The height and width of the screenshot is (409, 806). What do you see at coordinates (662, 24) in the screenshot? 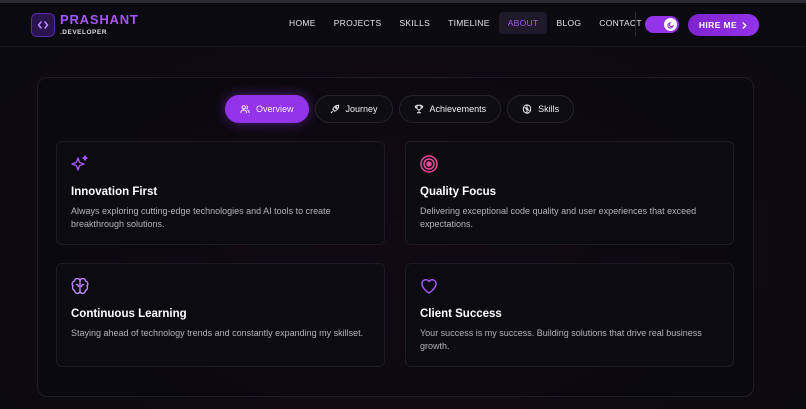
I see `theme-toggle` at bounding box center [662, 24].